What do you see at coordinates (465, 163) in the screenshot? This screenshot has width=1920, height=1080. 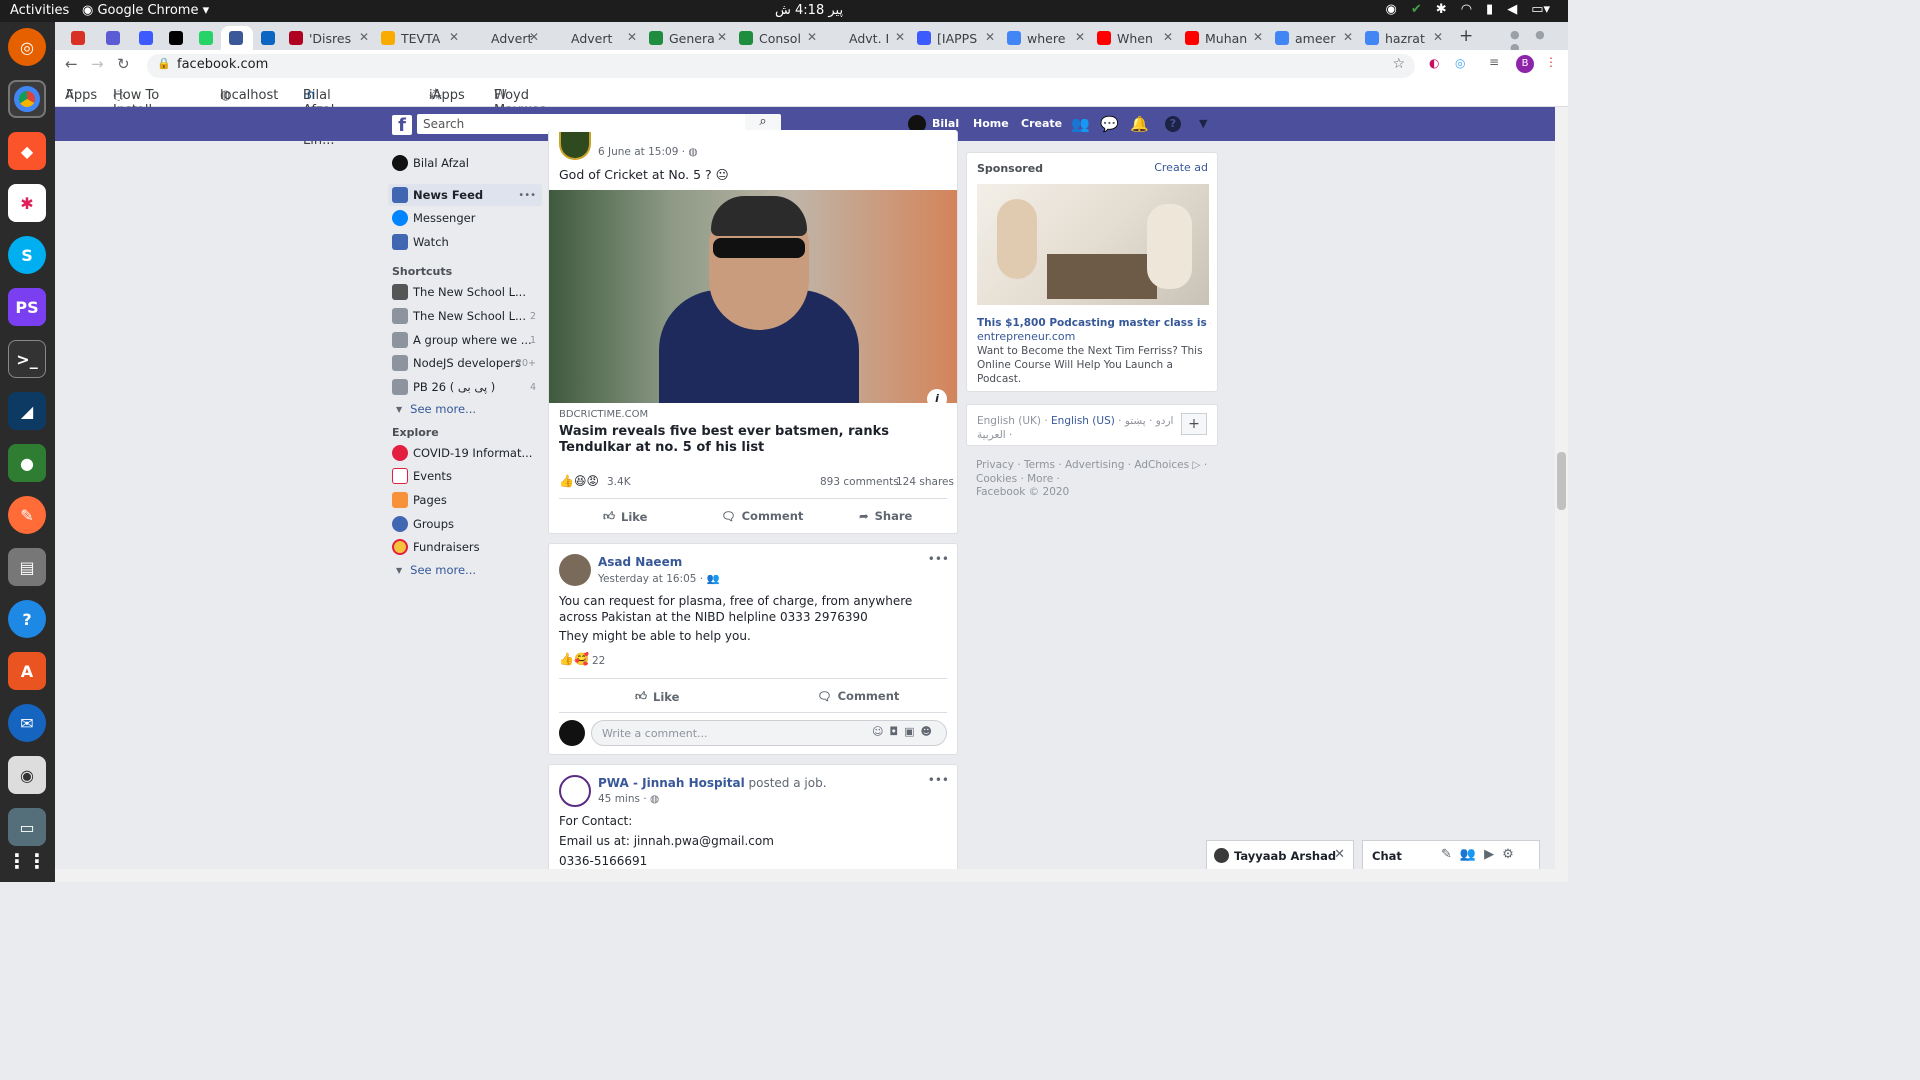 I see `profile-link: Bilal Afzal` at bounding box center [465, 163].